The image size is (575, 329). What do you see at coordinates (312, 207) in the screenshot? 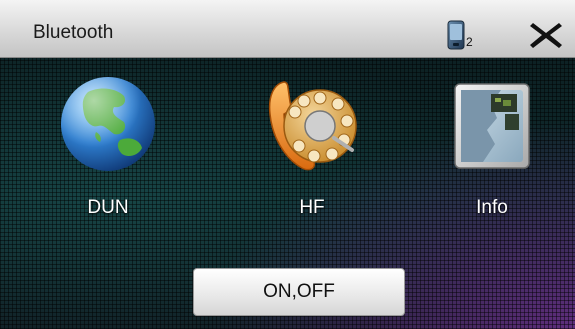
I see `app-label-hf: HF` at bounding box center [312, 207].